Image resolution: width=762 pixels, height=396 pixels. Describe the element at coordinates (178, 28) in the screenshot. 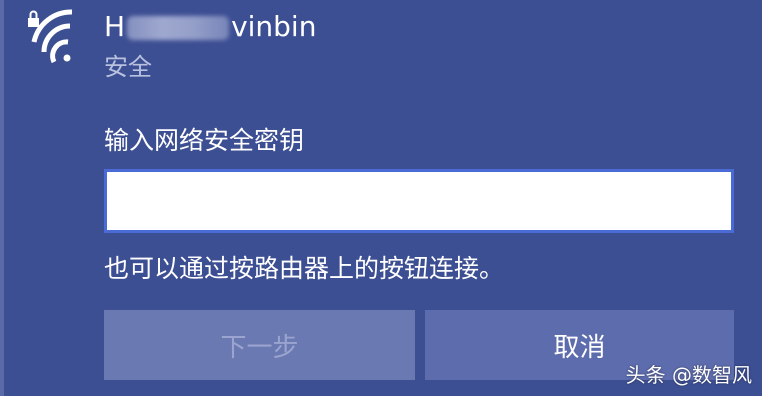

I see `redacted-blur` at that location.